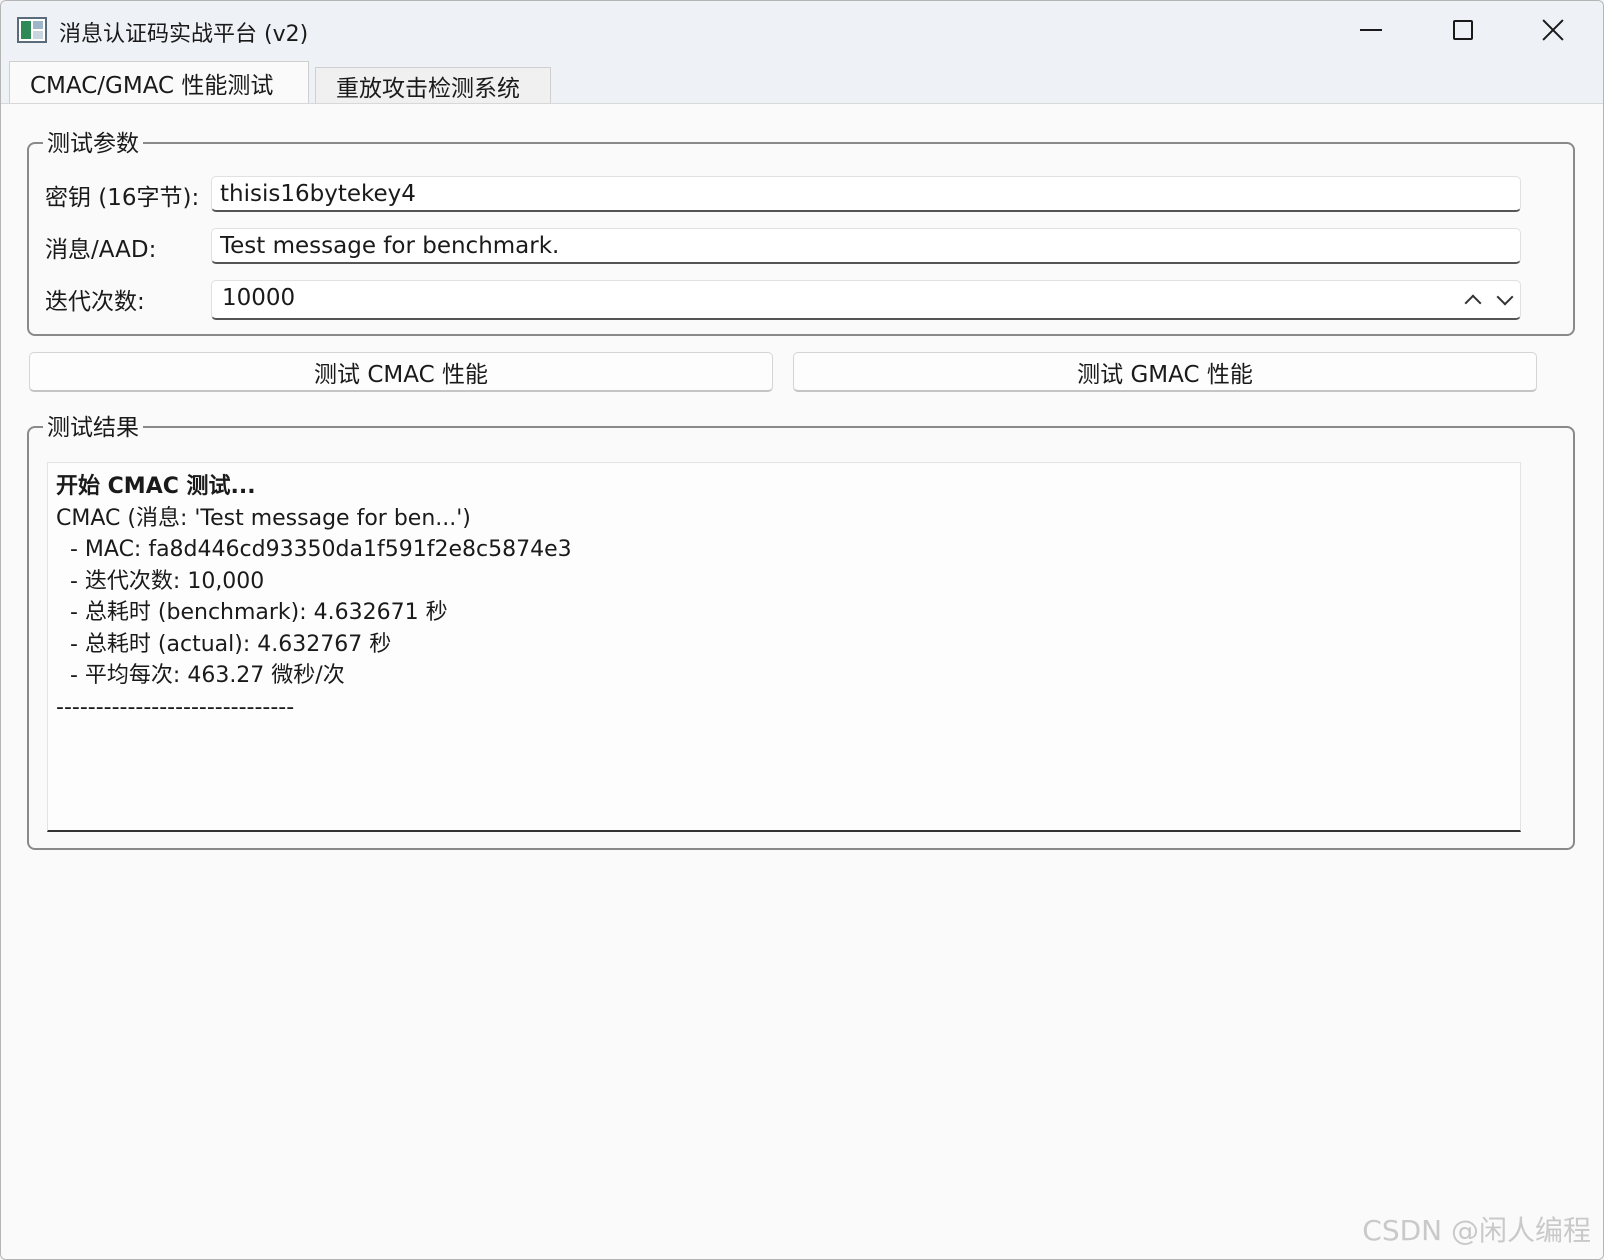  Describe the element at coordinates (1165, 372) in the screenshot. I see `test-gmac-button: 测试 GMAC 性能` at that location.